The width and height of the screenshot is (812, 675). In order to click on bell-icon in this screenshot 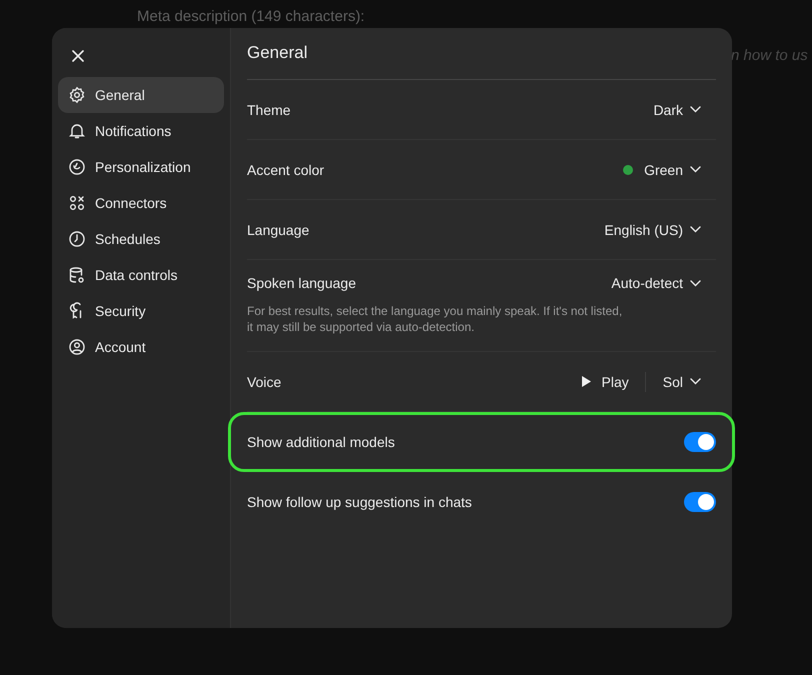, I will do `click(77, 131)`.